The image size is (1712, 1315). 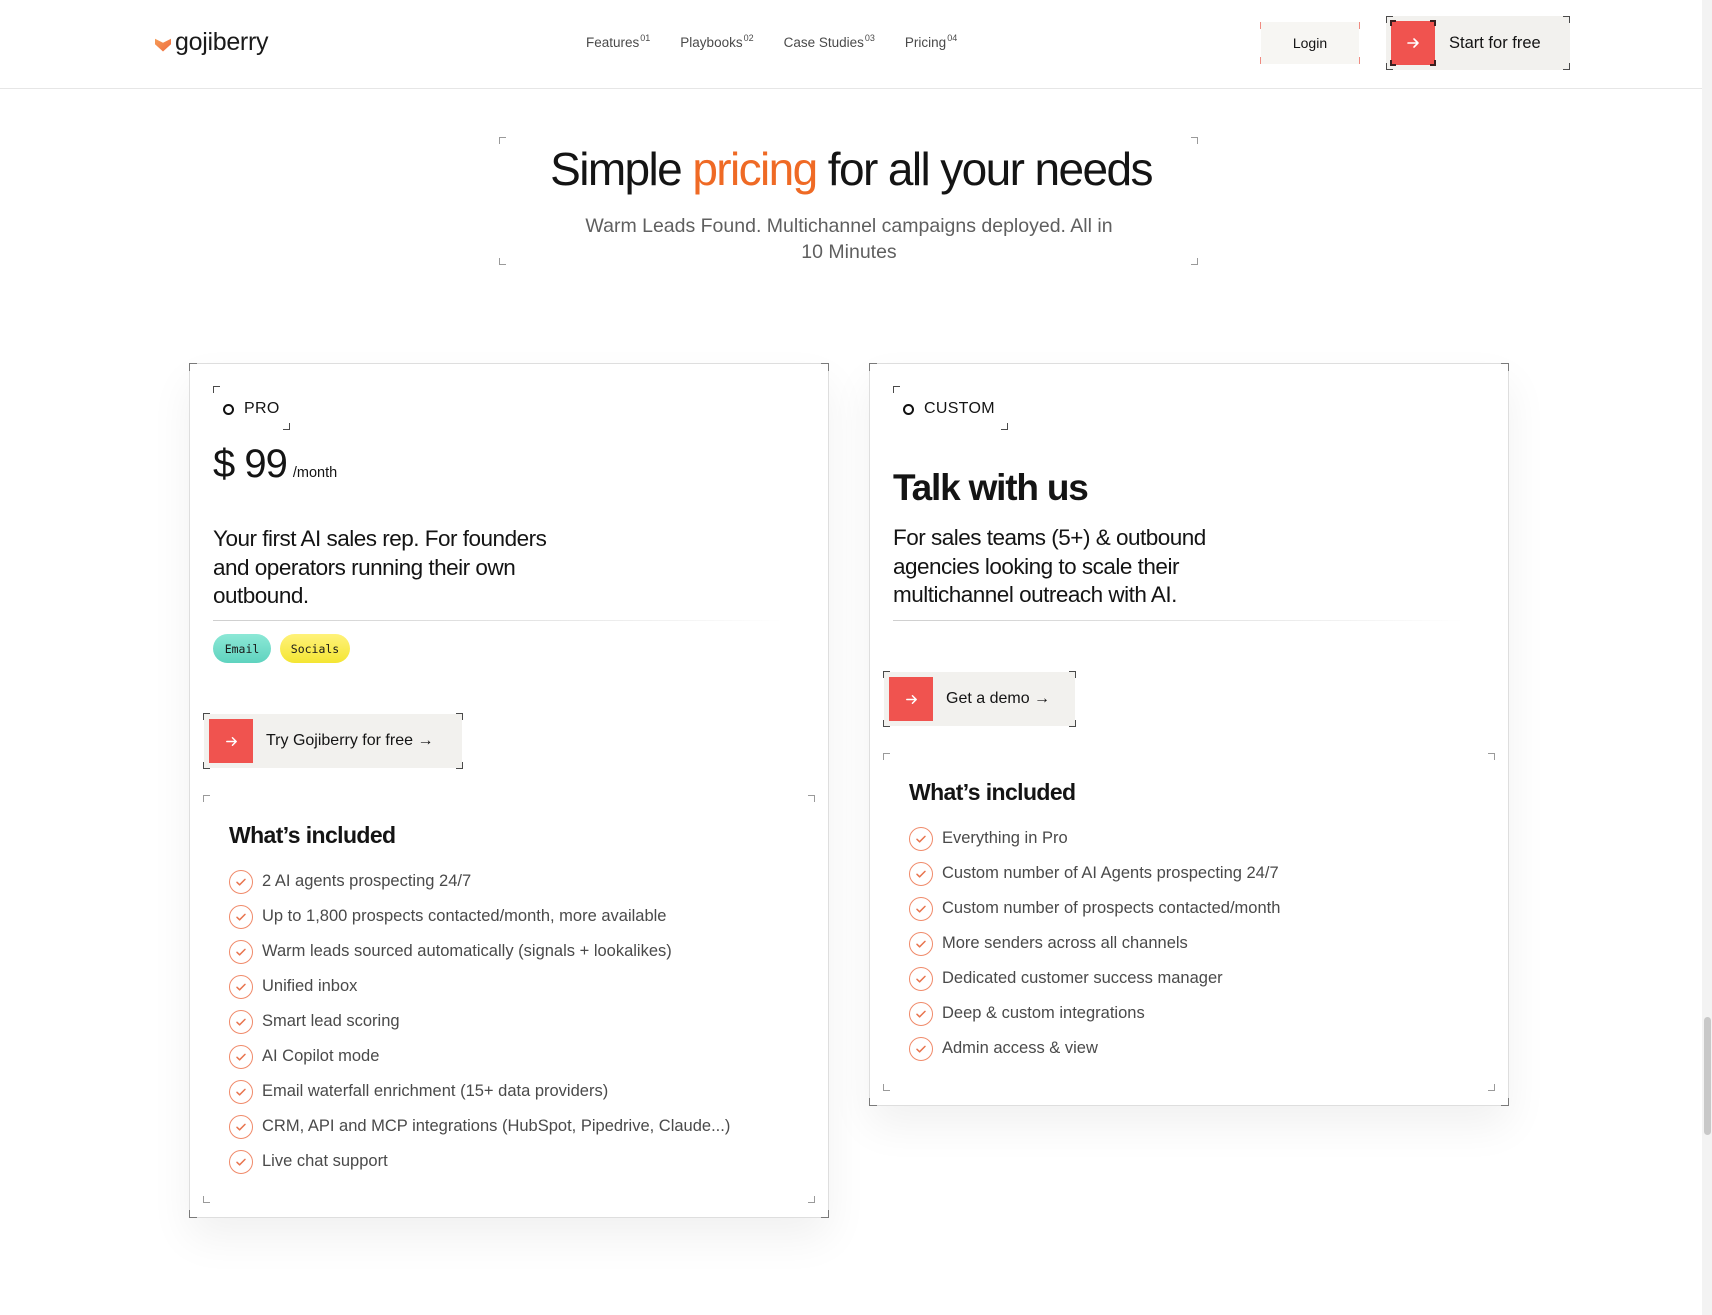 I want to click on email-channel-badge: Email, so click(x=242, y=648).